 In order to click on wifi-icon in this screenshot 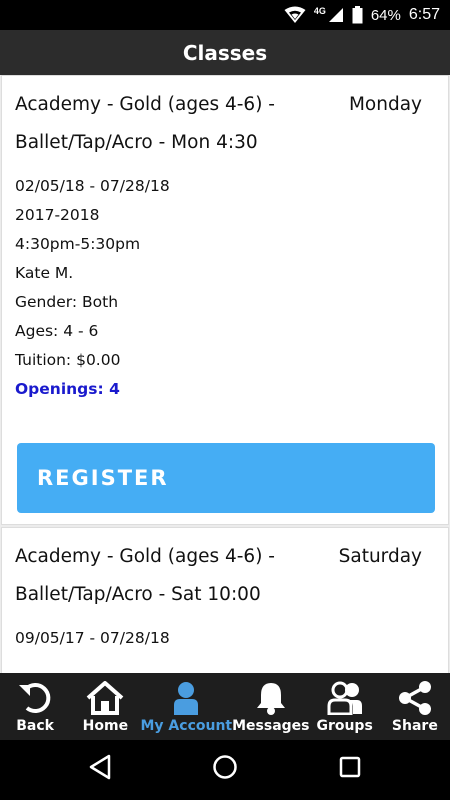, I will do `click(295, 15)`.